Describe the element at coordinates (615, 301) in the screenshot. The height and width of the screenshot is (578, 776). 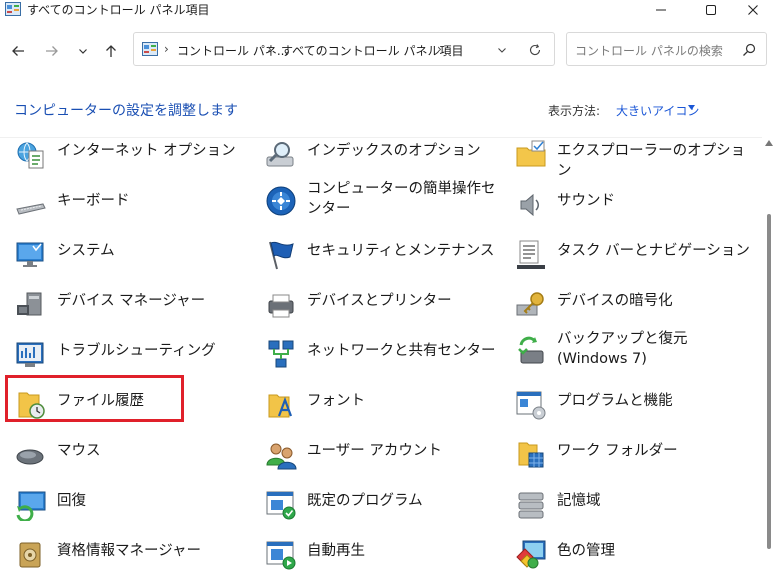
I see `item-label: デバイスの暗号化` at that location.